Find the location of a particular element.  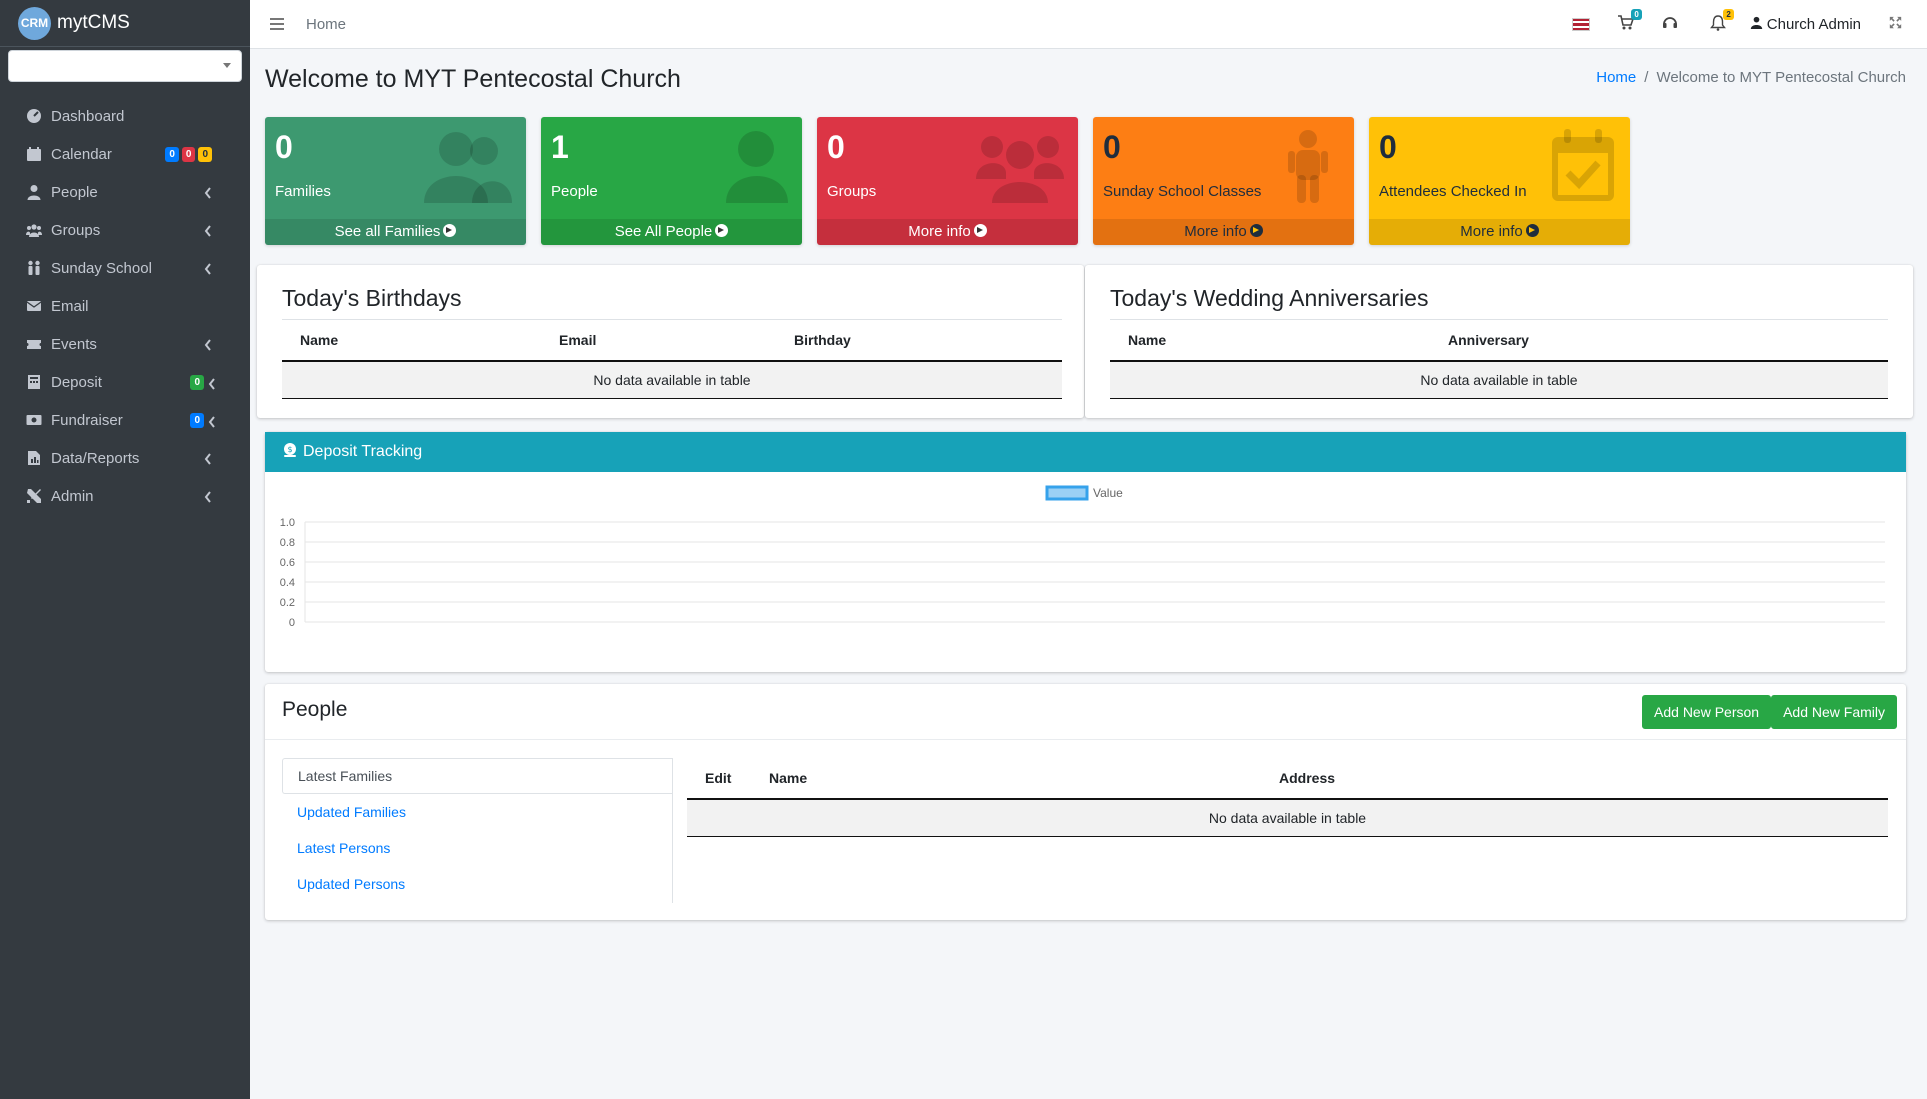

column-header: Address is located at coordinates (1574, 779).